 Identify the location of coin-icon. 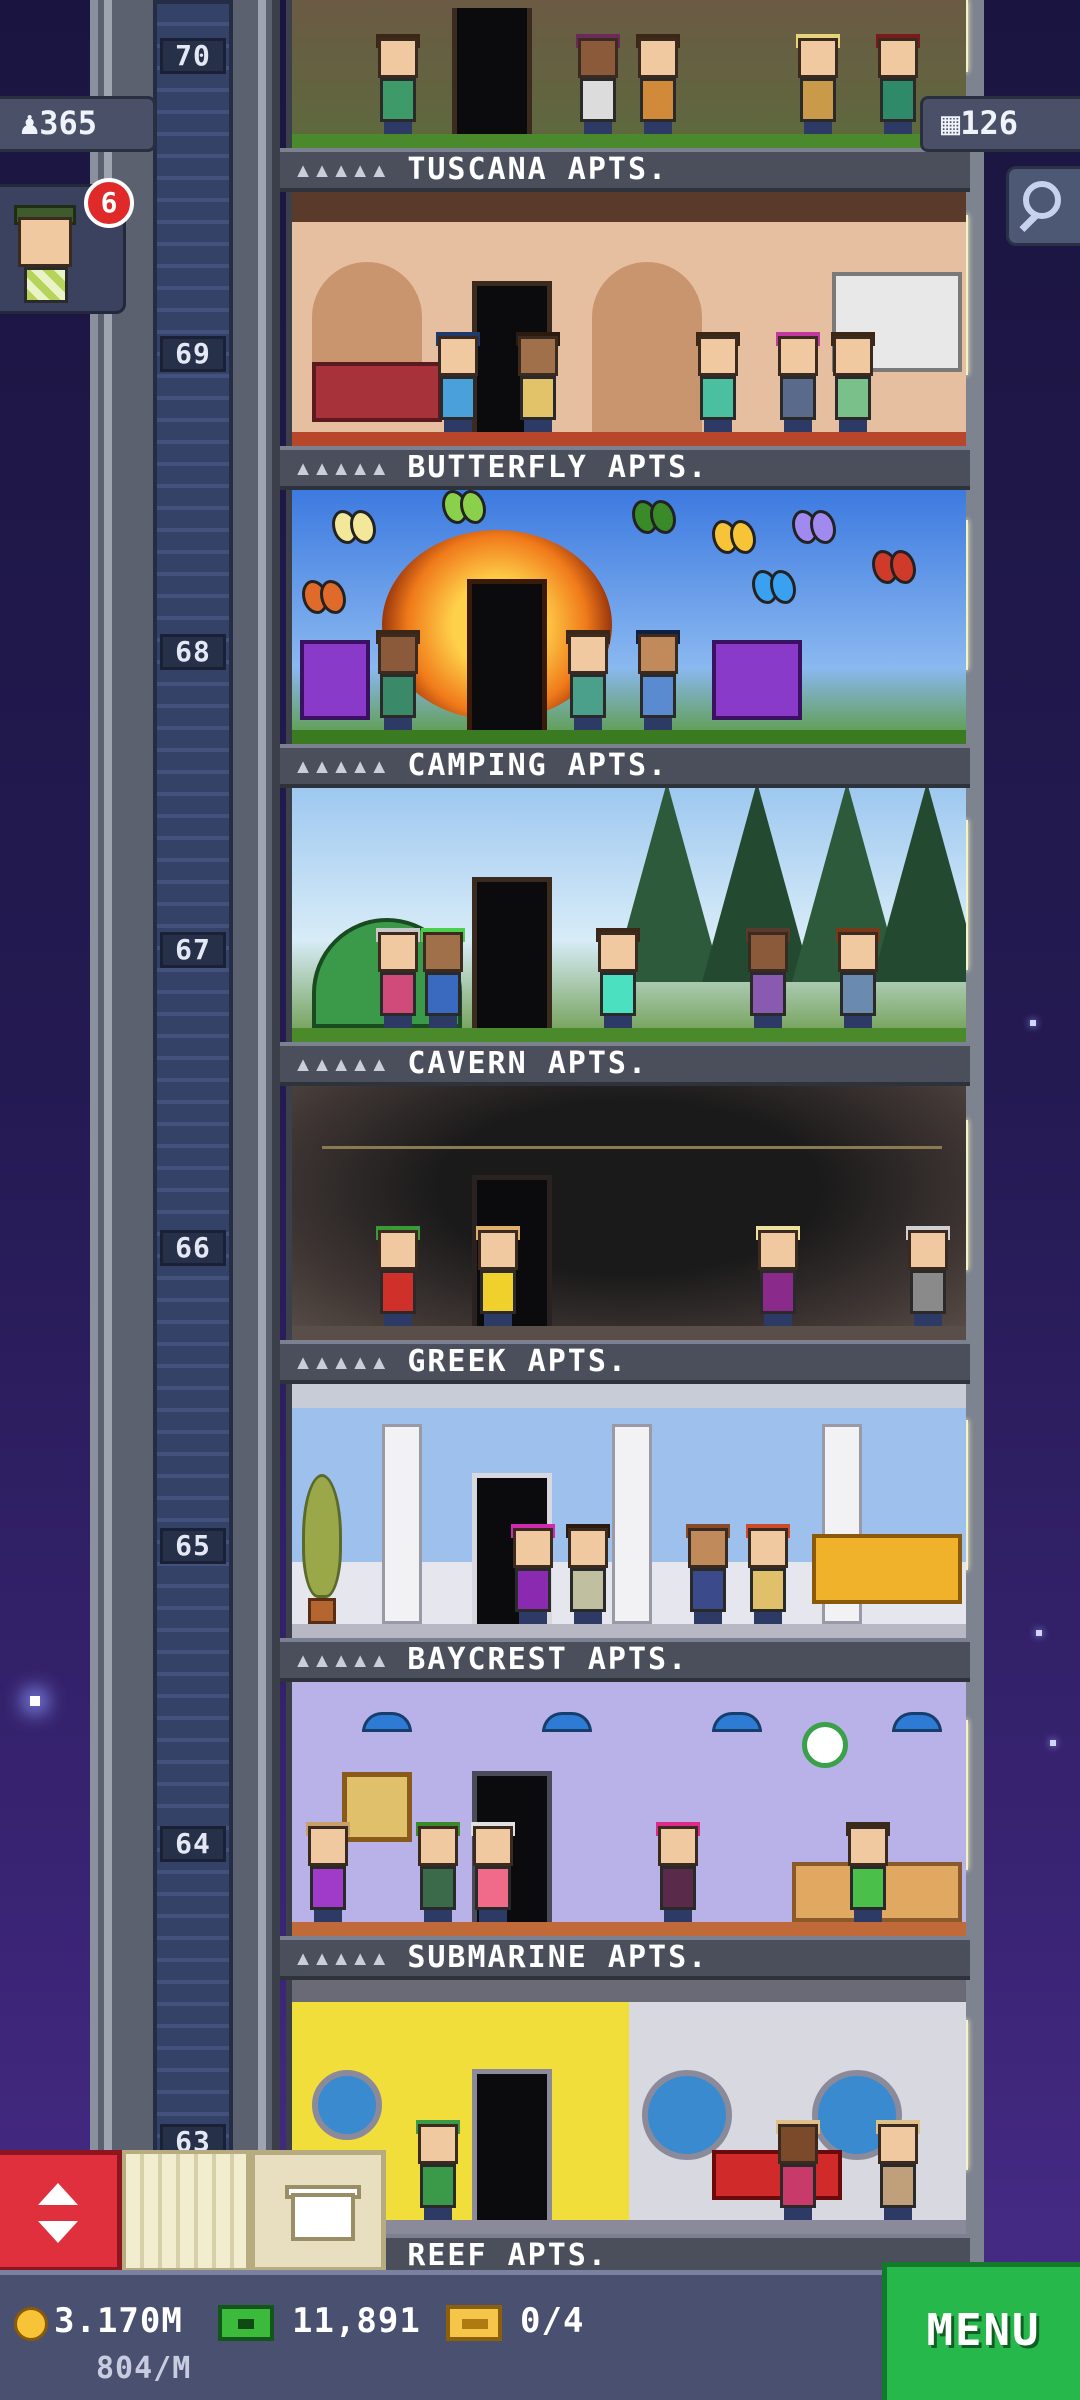
(31, 2324).